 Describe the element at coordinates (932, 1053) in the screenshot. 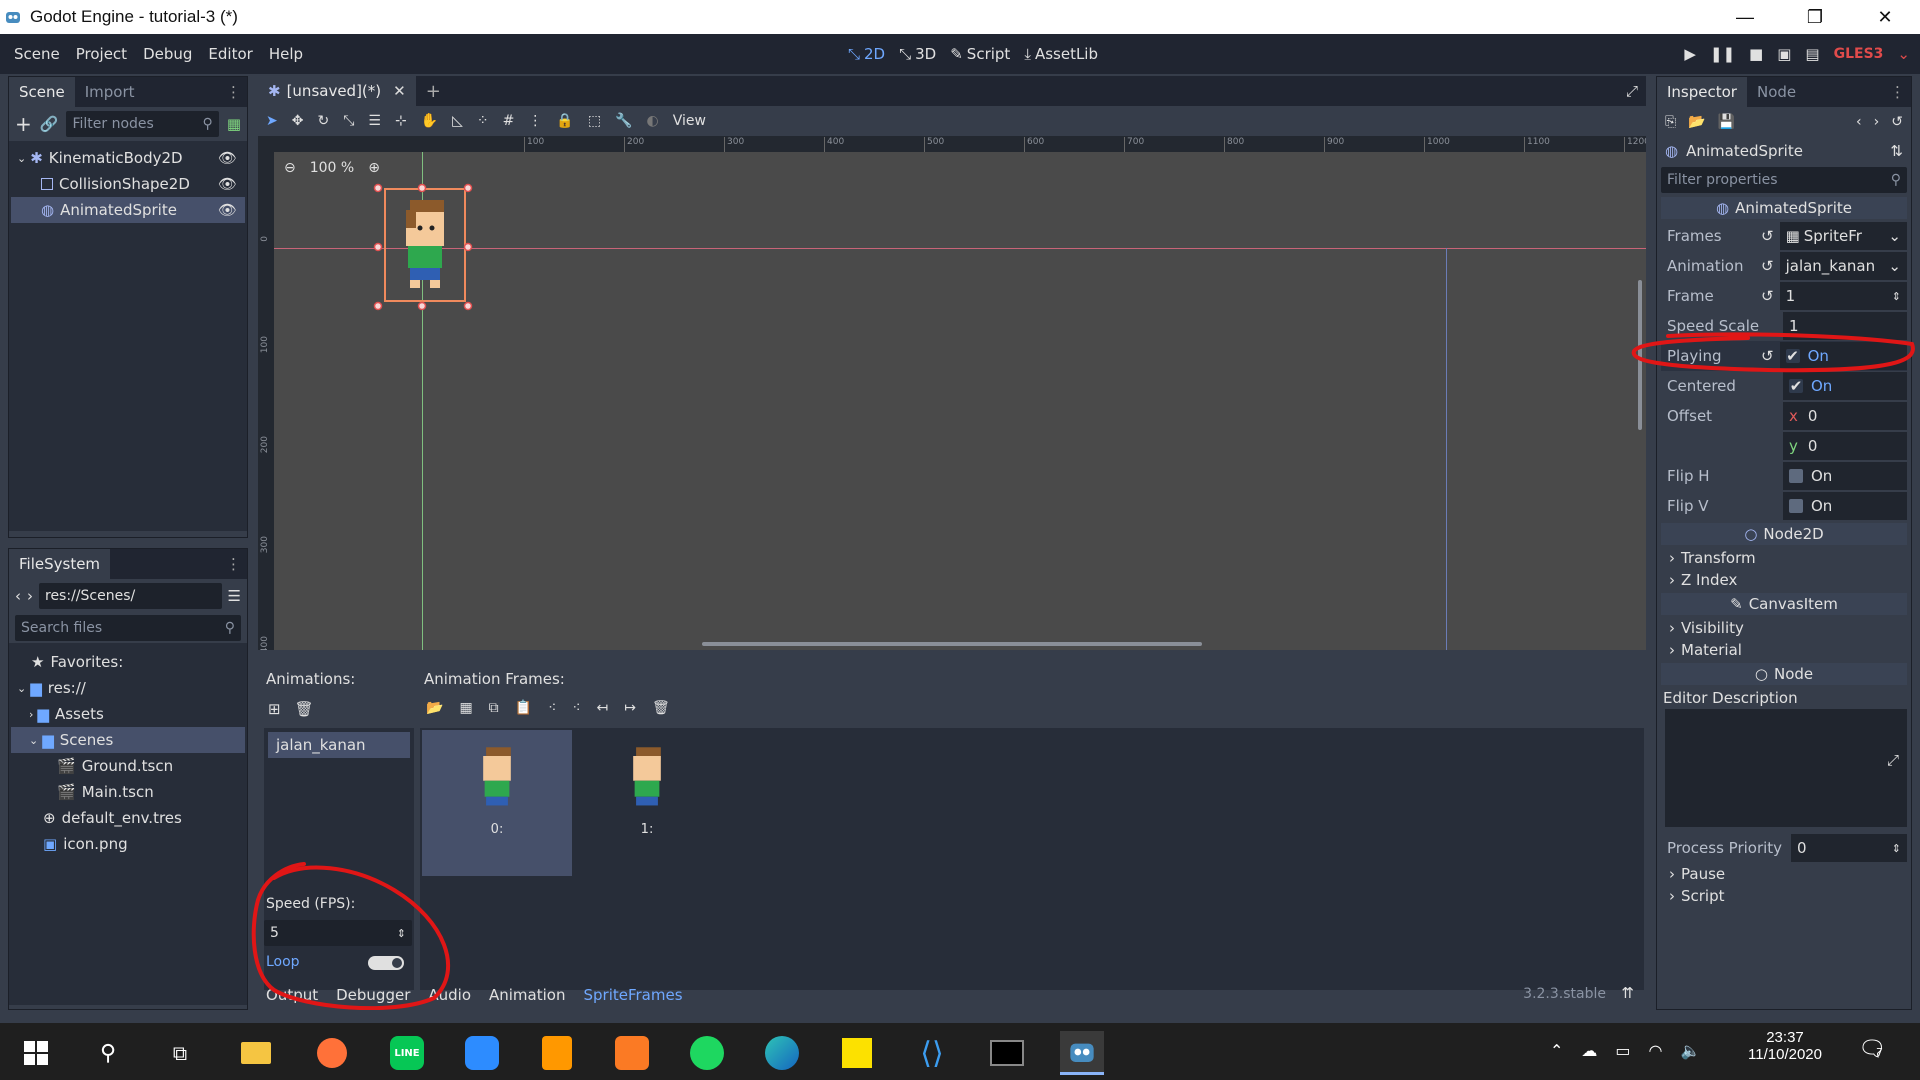

I see `vscode-icon: ⟨⟩` at that location.